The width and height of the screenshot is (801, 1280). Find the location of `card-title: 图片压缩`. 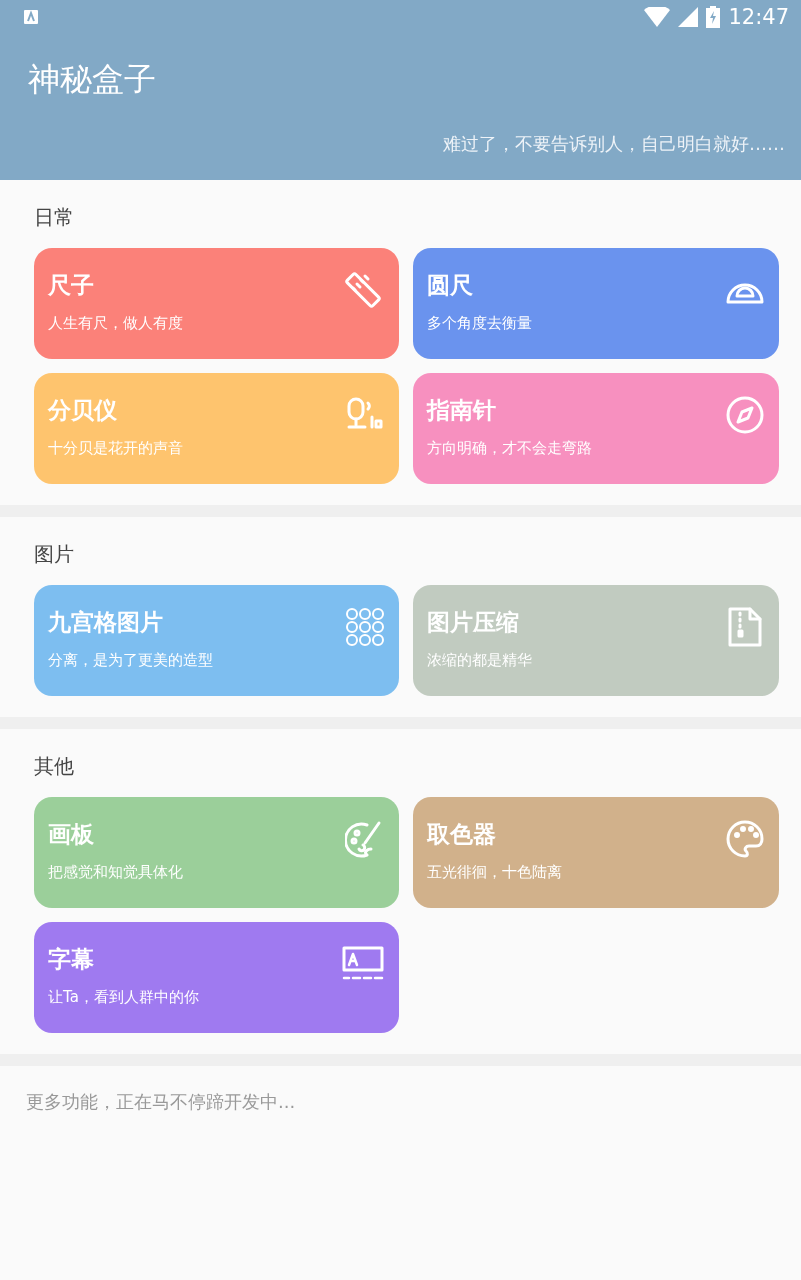

card-title: 图片压缩 is located at coordinates (473, 622).